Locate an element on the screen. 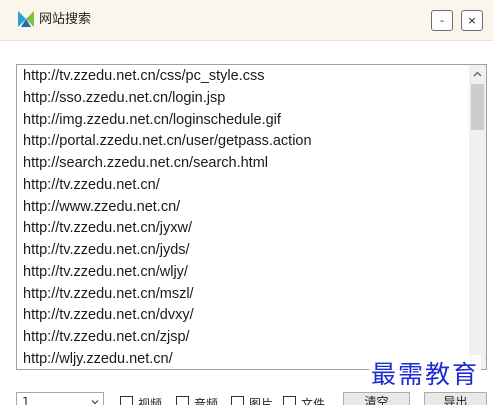  list-item: http://tv.zzedu.net.cn/wljy/ is located at coordinates (243, 273).